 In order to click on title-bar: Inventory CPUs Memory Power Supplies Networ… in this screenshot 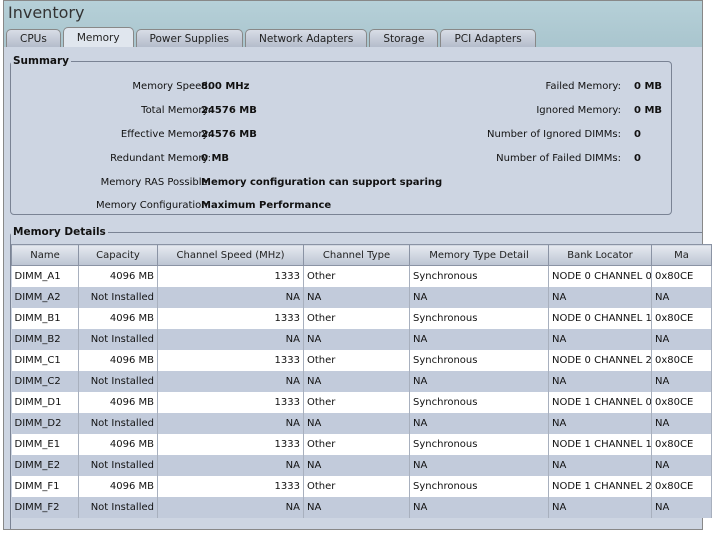, I will do `click(353, 24)`.